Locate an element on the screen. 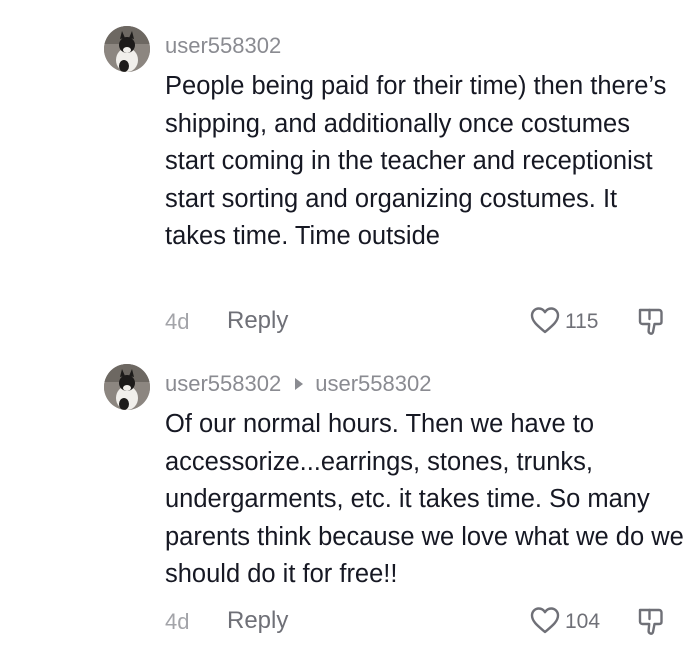 The height and width of the screenshot is (652, 700). author-line: user558302 is located at coordinates (223, 46).